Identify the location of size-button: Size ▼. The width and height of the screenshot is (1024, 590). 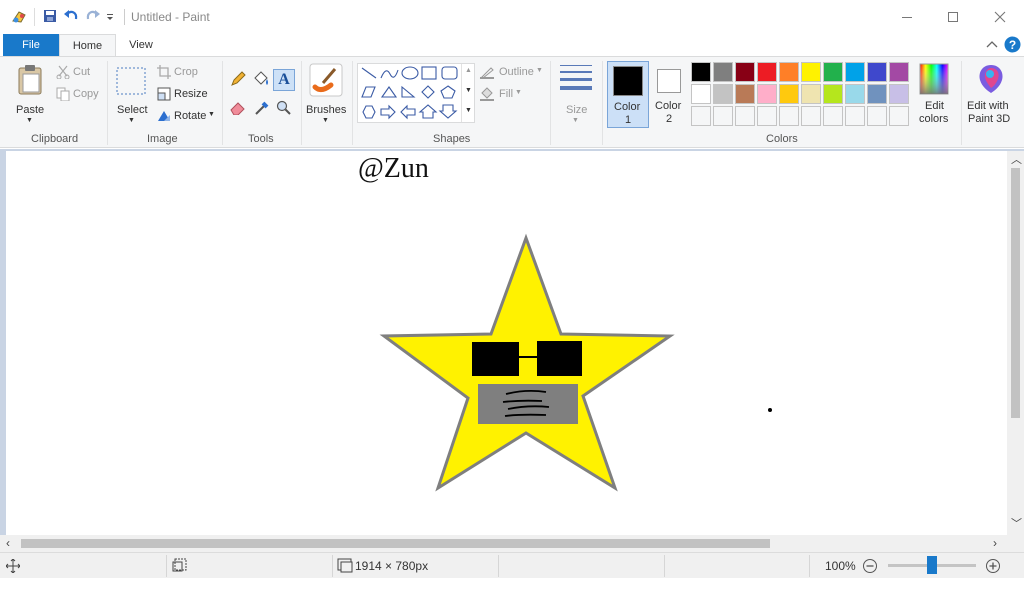
(576, 94).